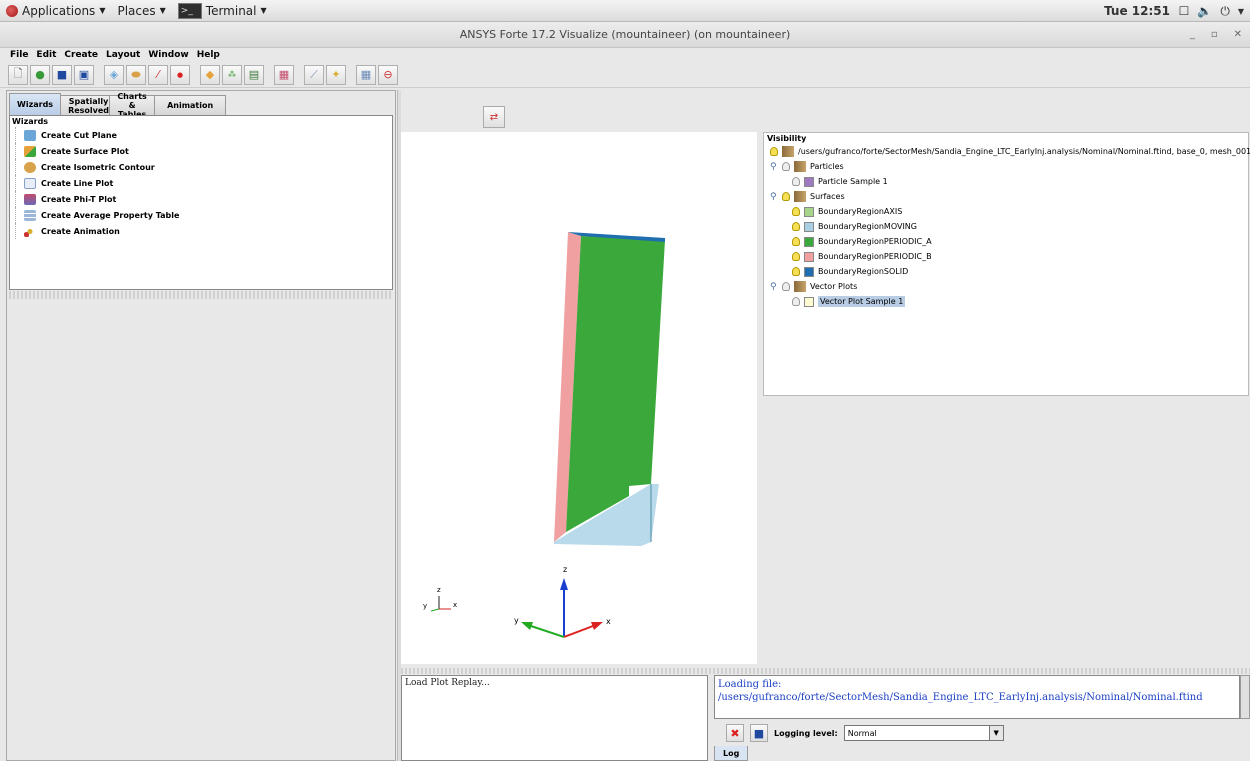 This screenshot has height=761, width=1250. Describe the element at coordinates (84, 74) in the screenshot. I see `save-as-button: ▣` at that location.